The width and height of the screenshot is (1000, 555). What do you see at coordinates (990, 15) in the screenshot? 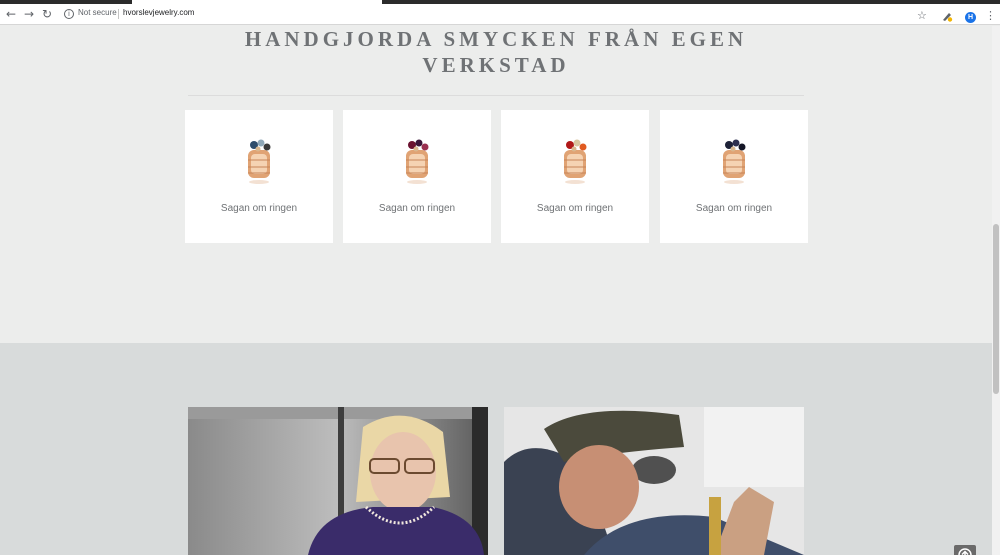
I see `vertical-dots-icon: ⋮` at bounding box center [990, 15].